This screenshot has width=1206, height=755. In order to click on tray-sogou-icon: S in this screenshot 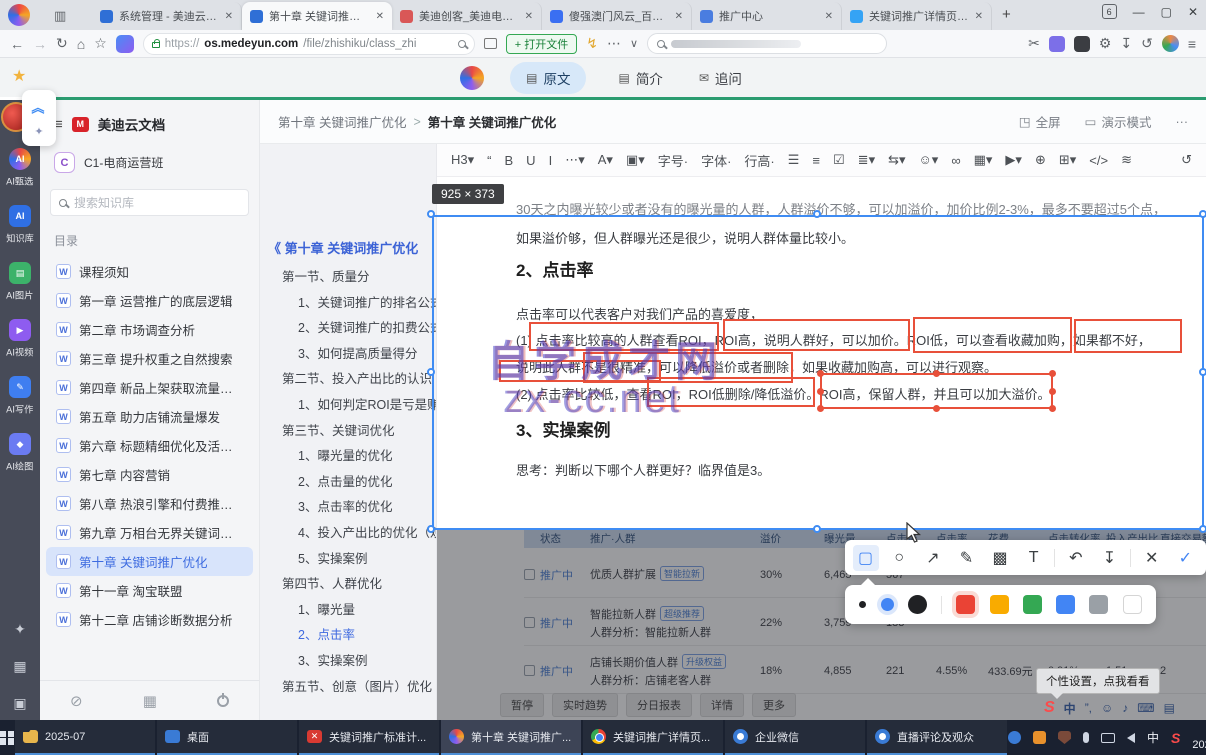, I will do `click(1175, 738)`.